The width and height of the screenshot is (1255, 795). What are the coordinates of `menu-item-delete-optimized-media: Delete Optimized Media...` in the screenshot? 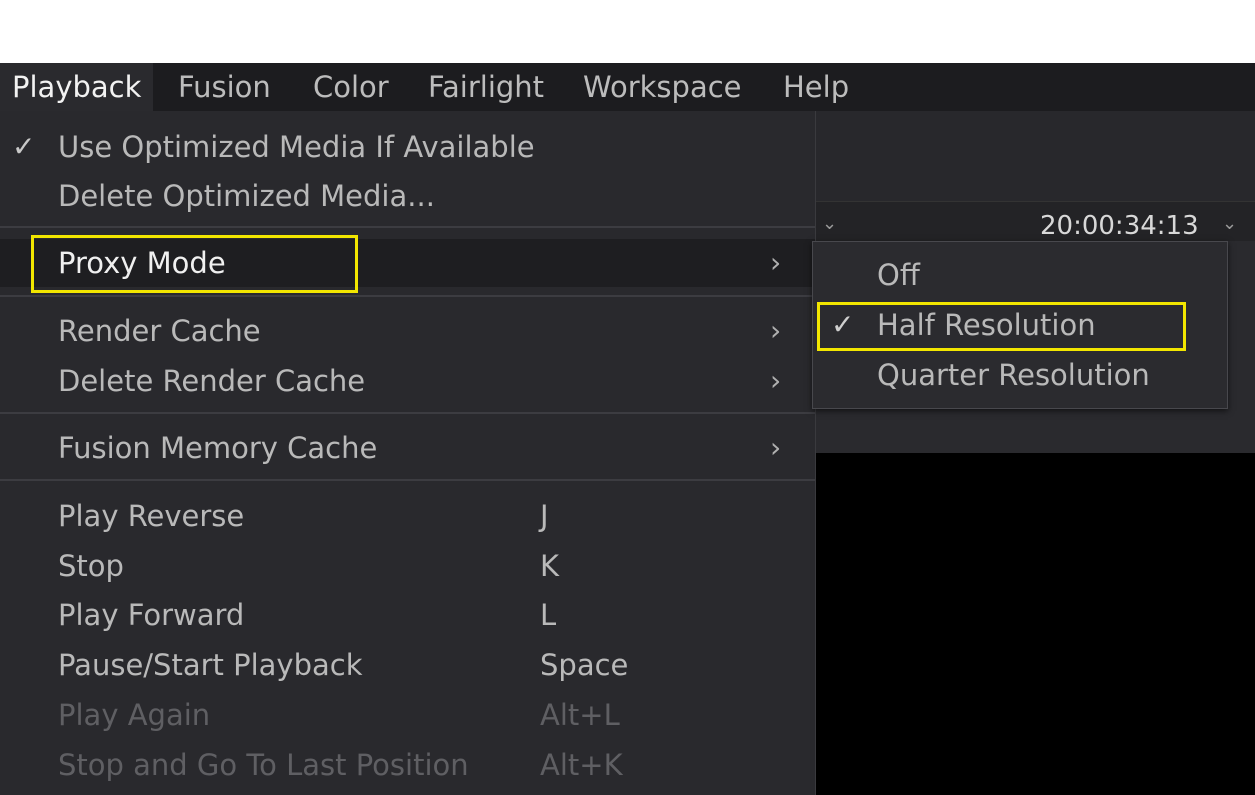 It's located at (407, 196).